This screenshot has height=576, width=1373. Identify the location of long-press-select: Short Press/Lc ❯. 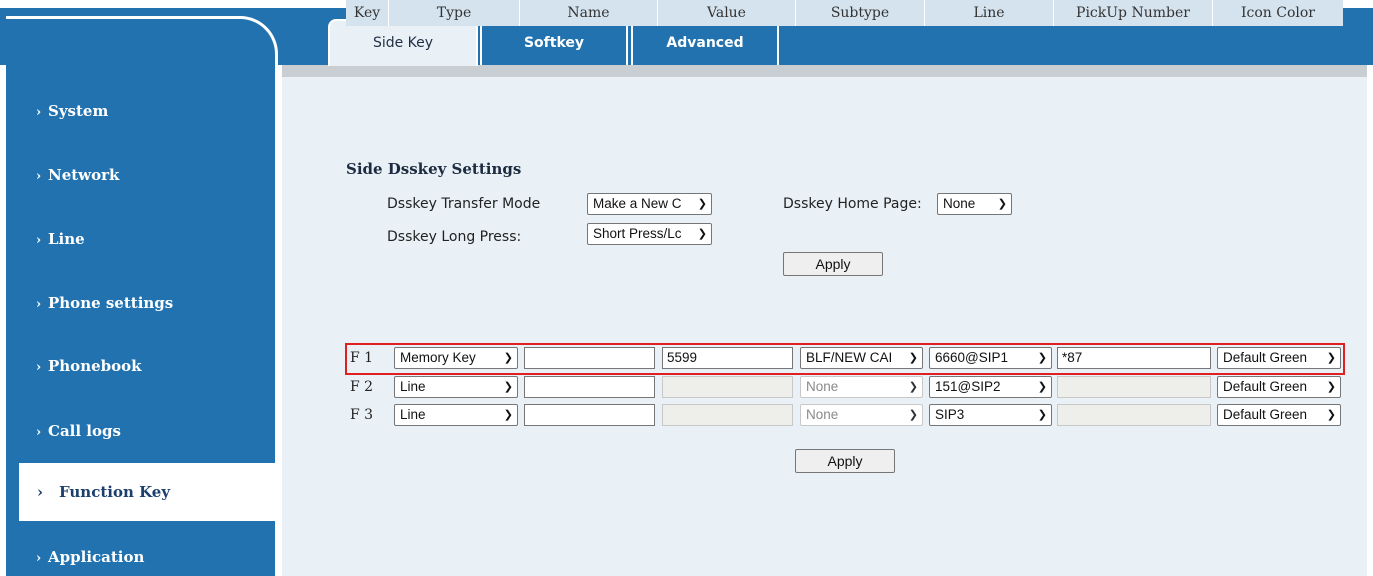
(649, 234).